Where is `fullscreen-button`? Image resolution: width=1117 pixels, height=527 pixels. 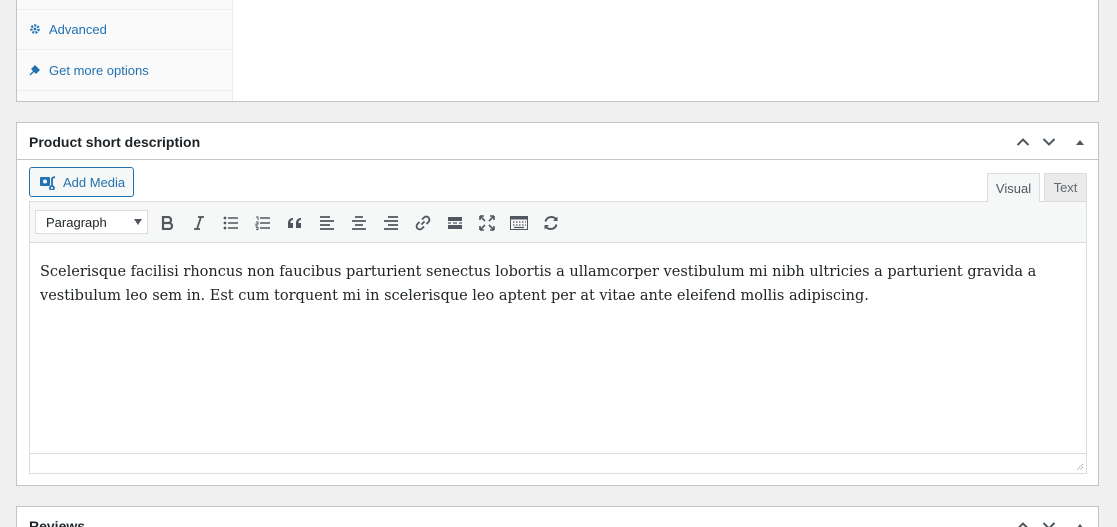 fullscreen-button is located at coordinates (487, 223).